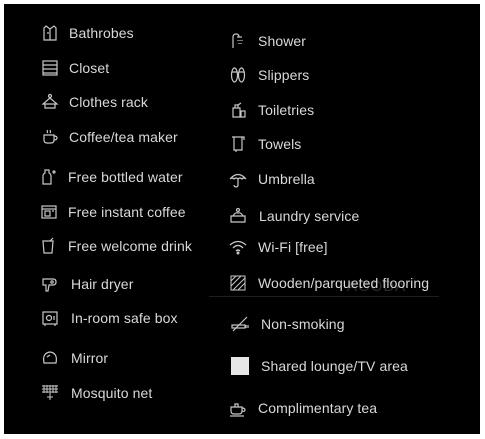 The image size is (485, 439). I want to click on amenity-free-instant-coffee: Free instant coffee, so click(112, 212).